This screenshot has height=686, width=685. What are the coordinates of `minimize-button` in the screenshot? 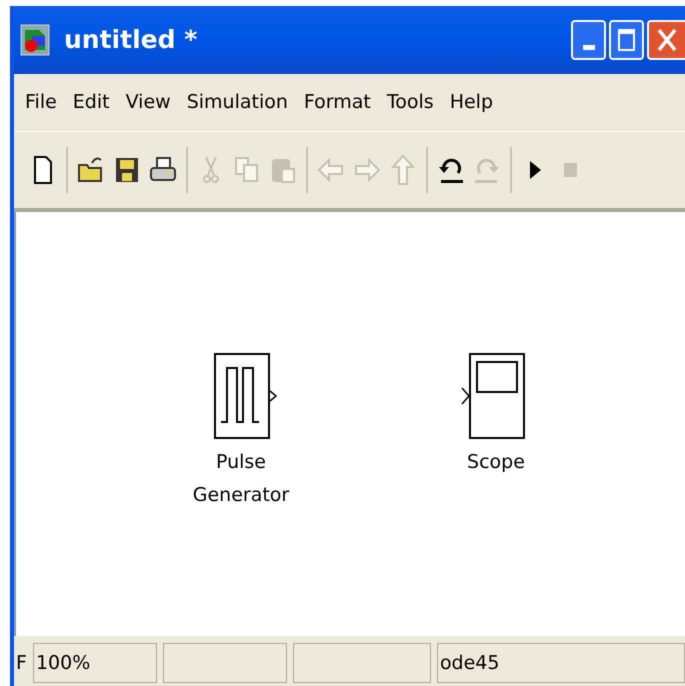 It's located at (588, 40).